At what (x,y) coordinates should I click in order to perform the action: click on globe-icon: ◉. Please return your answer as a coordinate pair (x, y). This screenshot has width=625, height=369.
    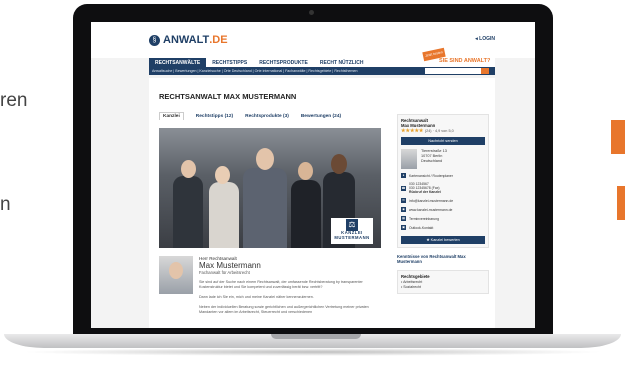
    Looking at the image, I should click on (403, 209).